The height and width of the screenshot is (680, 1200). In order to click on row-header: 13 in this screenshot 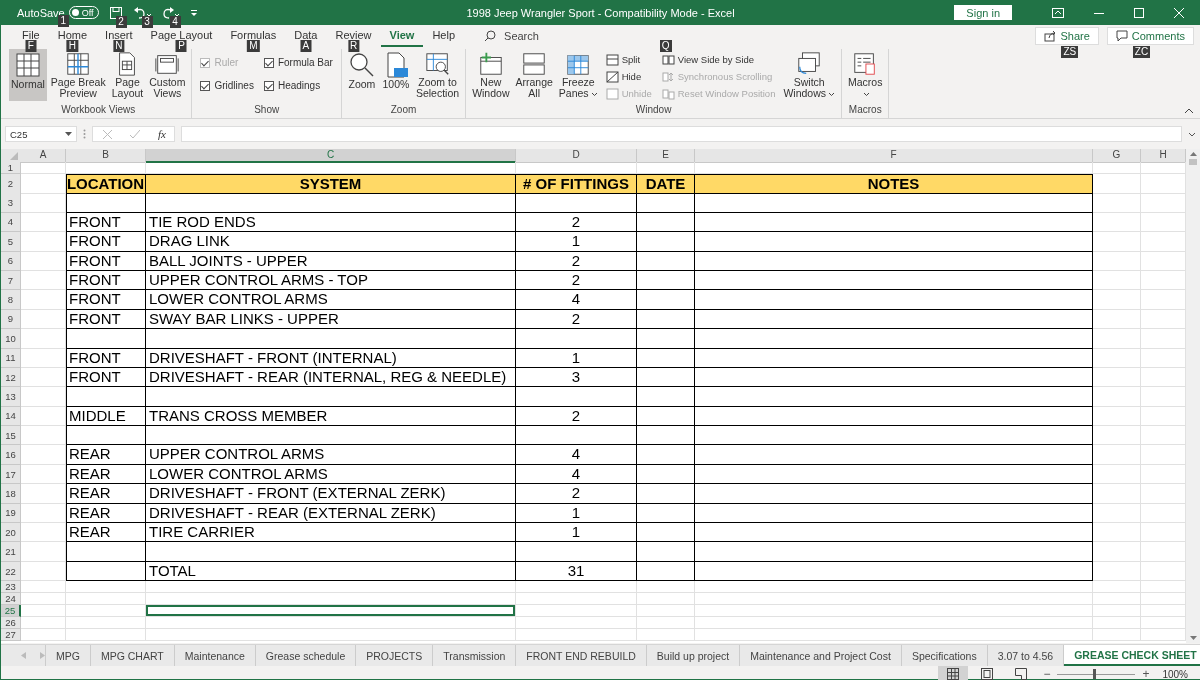, I will do `click(11, 397)`.